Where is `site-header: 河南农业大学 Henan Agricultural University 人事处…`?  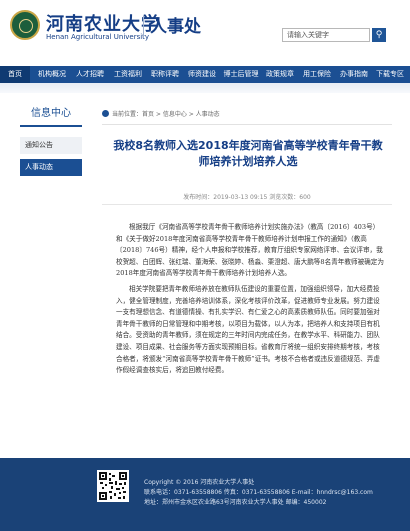
site-header: 河南农业大学 Henan Agricultural University 人事处… is located at coordinates (205, 33).